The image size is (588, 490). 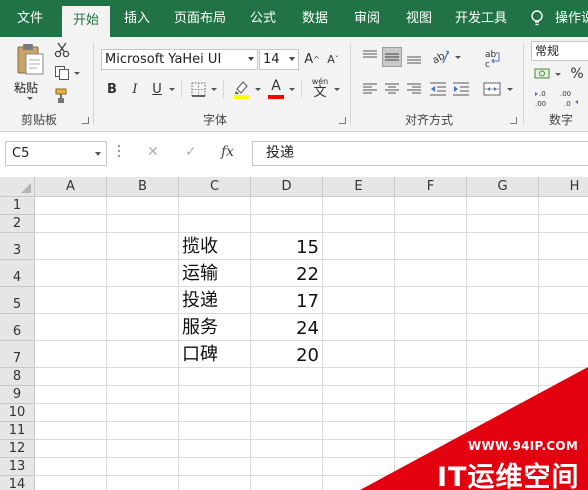 What do you see at coordinates (414, 57) in the screenshot?
I see `align-bottom-icon` at bounding box center [414, 57].